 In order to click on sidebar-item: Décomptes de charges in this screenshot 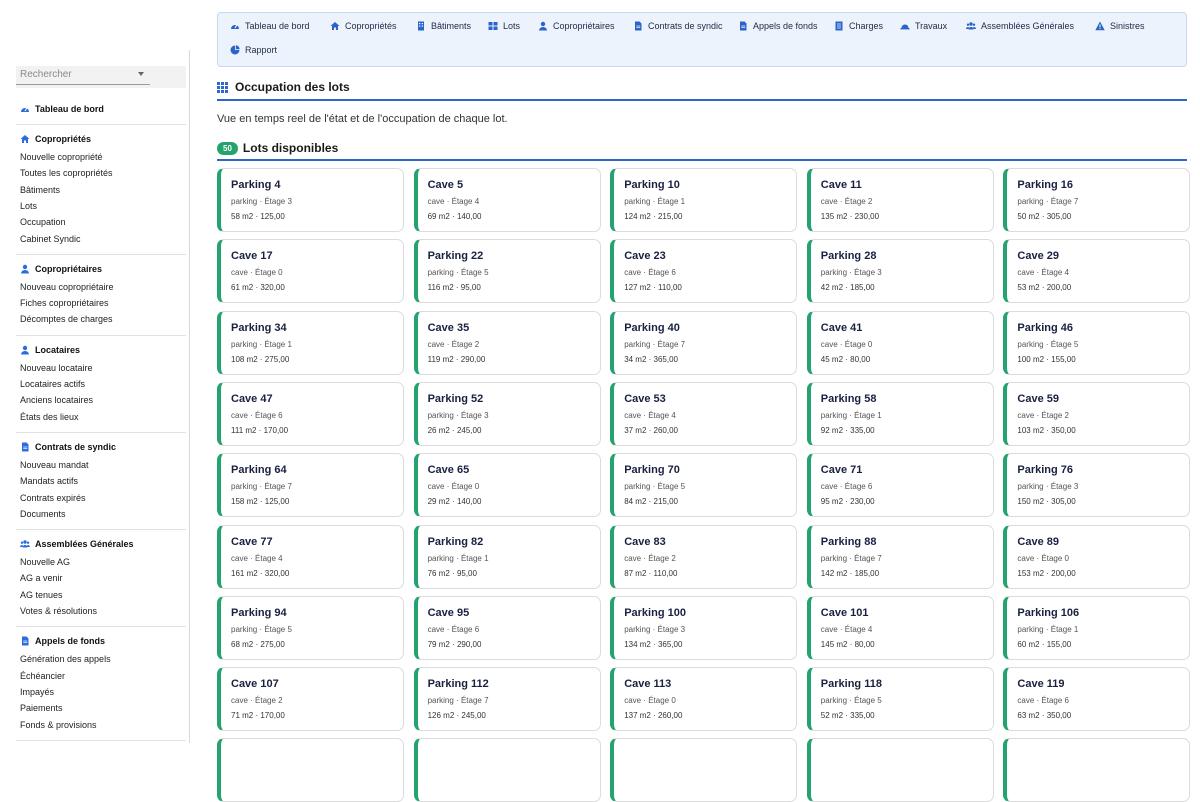, I will do `click(66, 319)`.